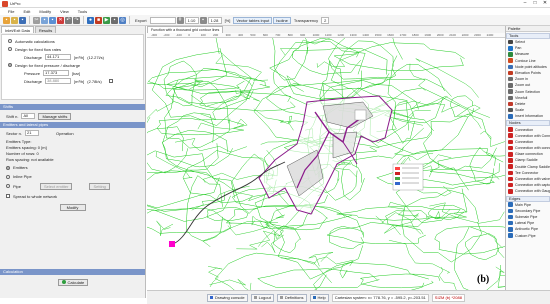 The width and height of the screenshot is (550, 304). I want to click on save-icon: ▪, so click(22, 20).